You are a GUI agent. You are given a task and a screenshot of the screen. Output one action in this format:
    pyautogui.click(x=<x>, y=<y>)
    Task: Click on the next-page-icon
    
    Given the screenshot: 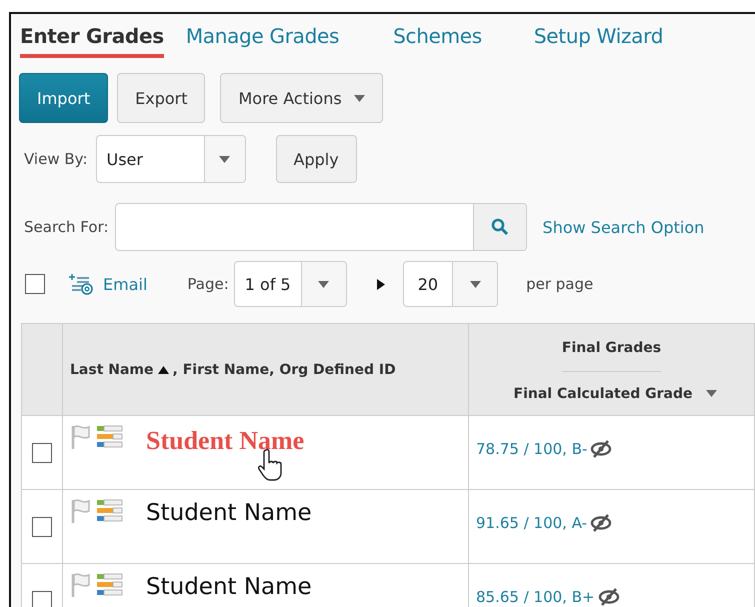 What is the action you would take?
    pyautogui.click(x=380, y=284)
    